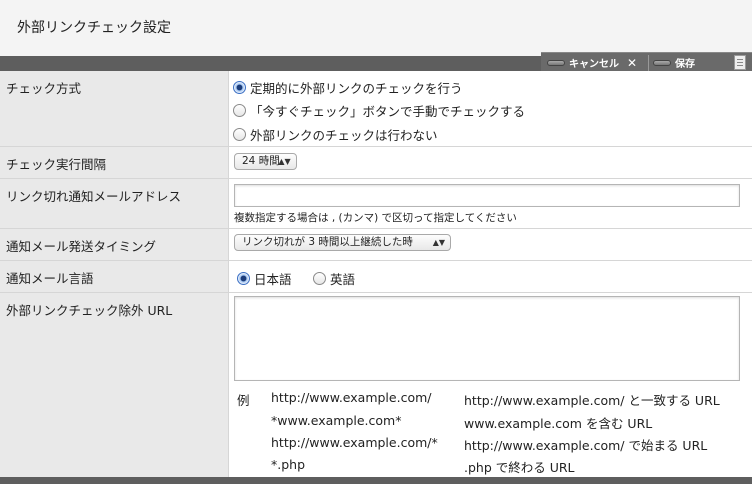  I want to click on interval-label: チェック実行間隔, so click(114, 162).